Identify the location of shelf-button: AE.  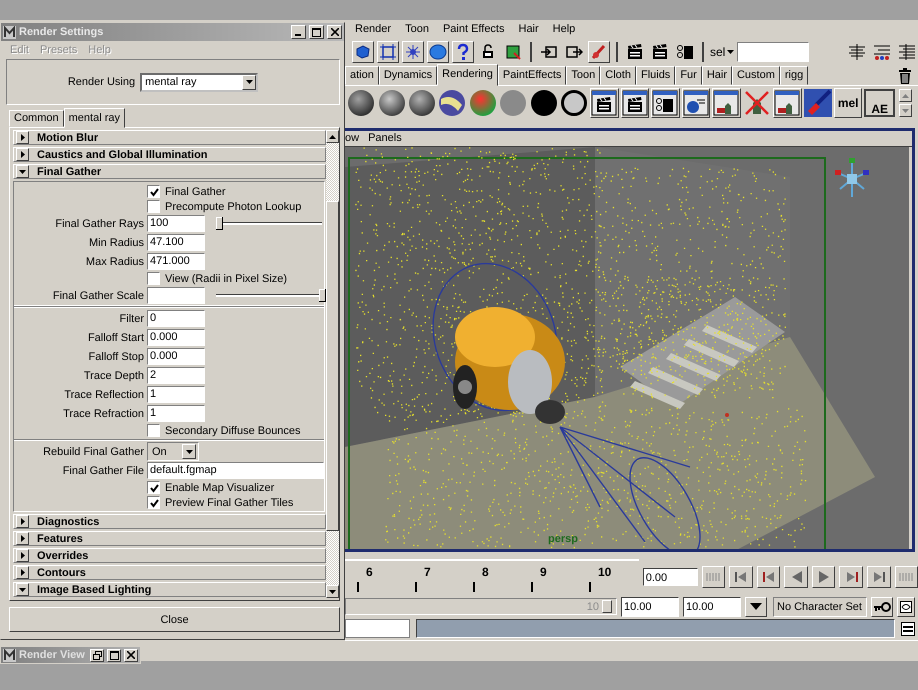
(879, 103).